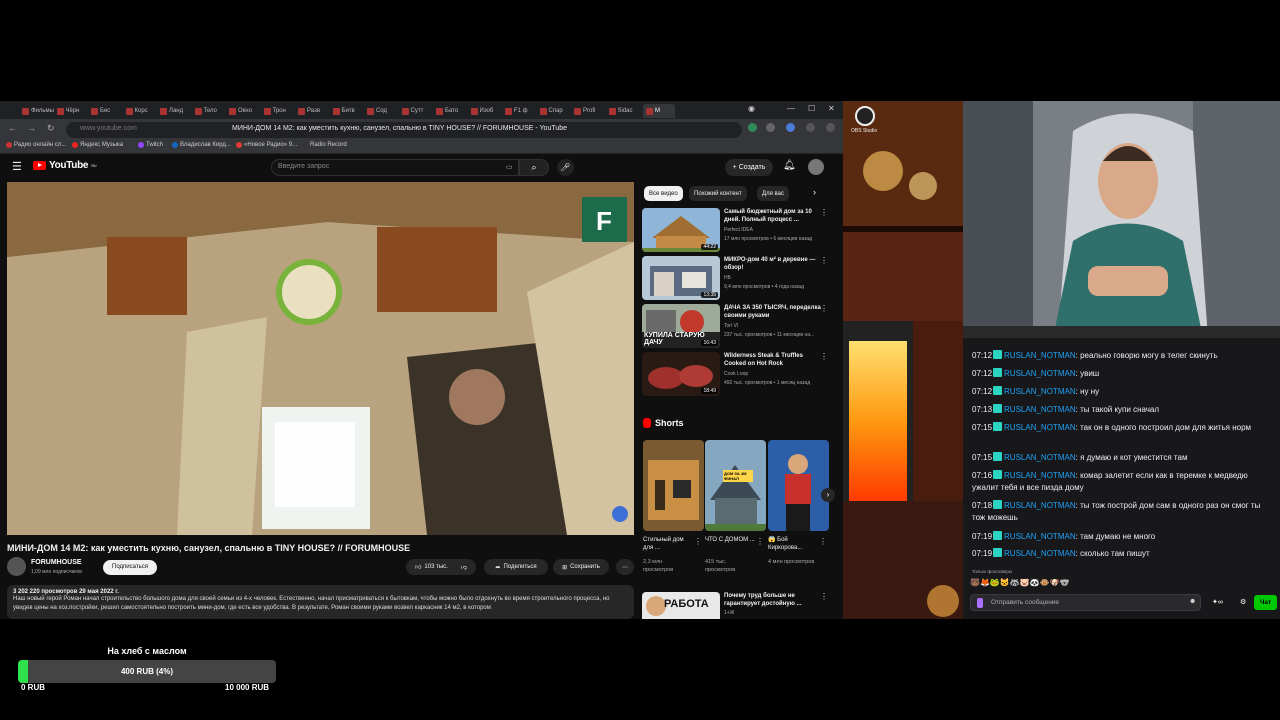  What do you see at coordinates (452, 111) in the screenshot?
I see `browser-tab: Бато` at bounding box center [452, 111].